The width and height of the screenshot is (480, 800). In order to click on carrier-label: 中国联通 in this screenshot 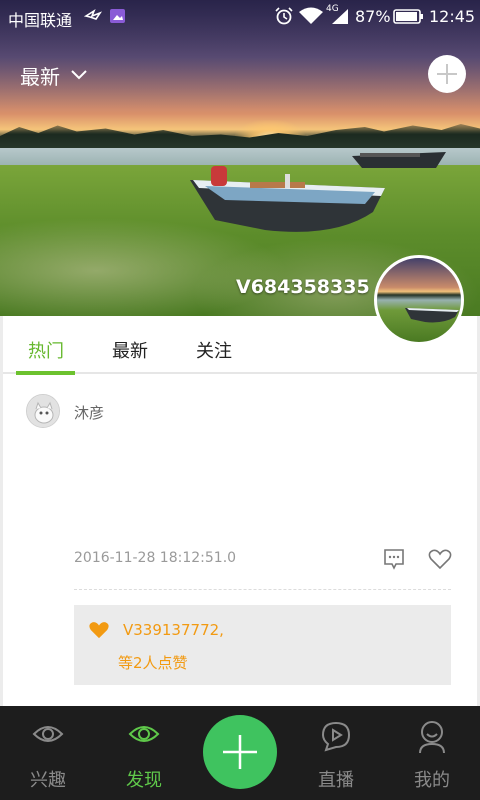, I will do `click(40, 20)`.